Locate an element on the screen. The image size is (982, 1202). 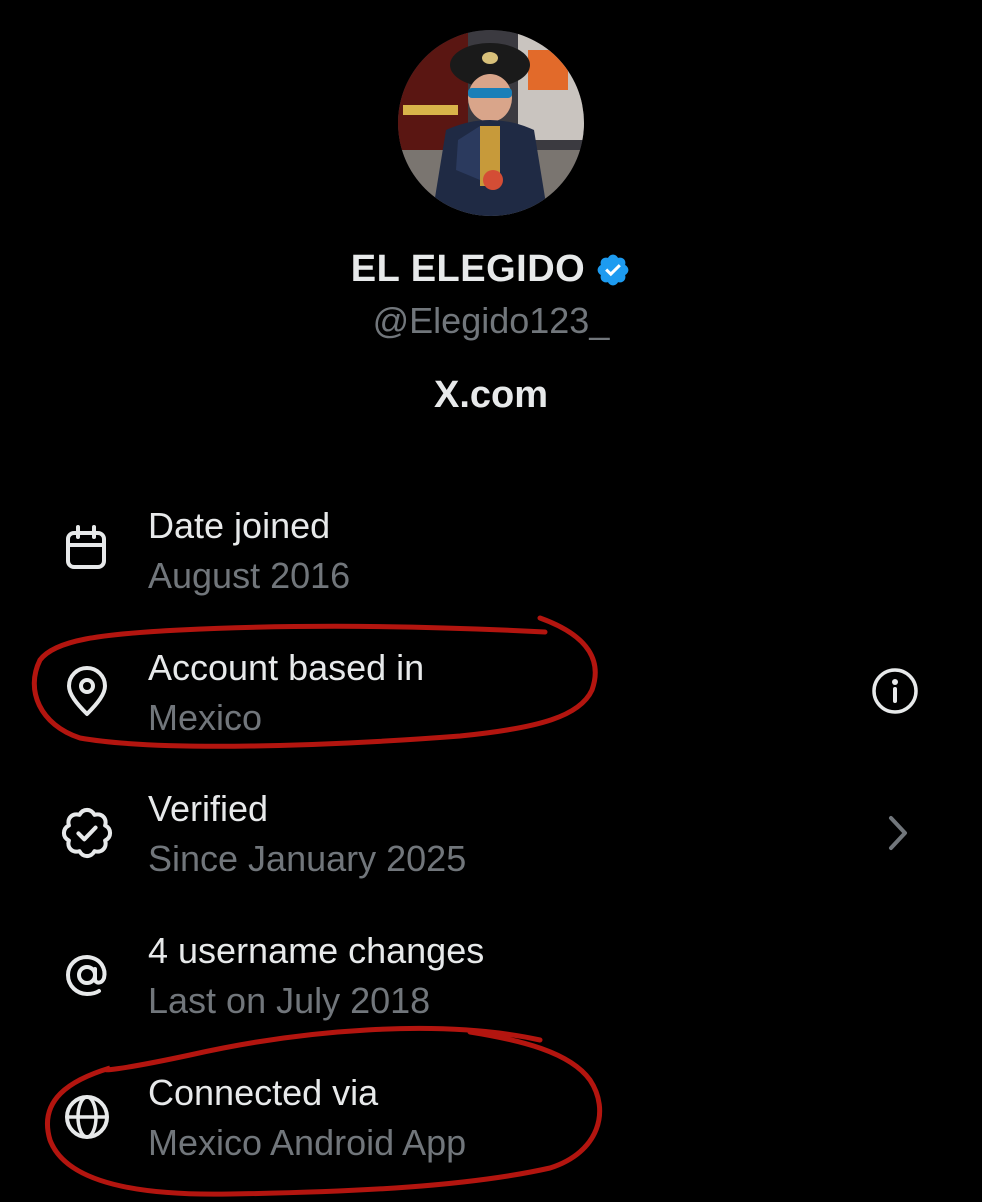
info-row-verified: Verified Since January 2025 is located at coordinates (491, 853).